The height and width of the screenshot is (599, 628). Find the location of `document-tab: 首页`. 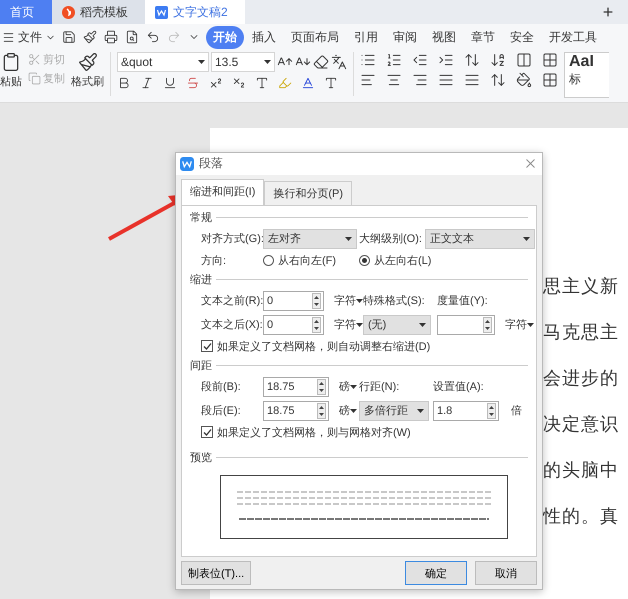

document-tab: 首页 is located at coordinates (26, 12).